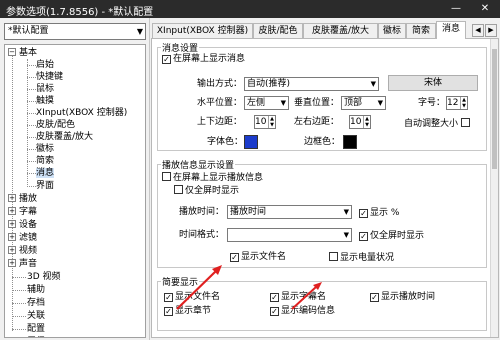 This screenshot has height=340, width=500. Describe the element at coordinates (45, 101) in the screenshot. I see `tree-item-touch: 触摸` at that location.